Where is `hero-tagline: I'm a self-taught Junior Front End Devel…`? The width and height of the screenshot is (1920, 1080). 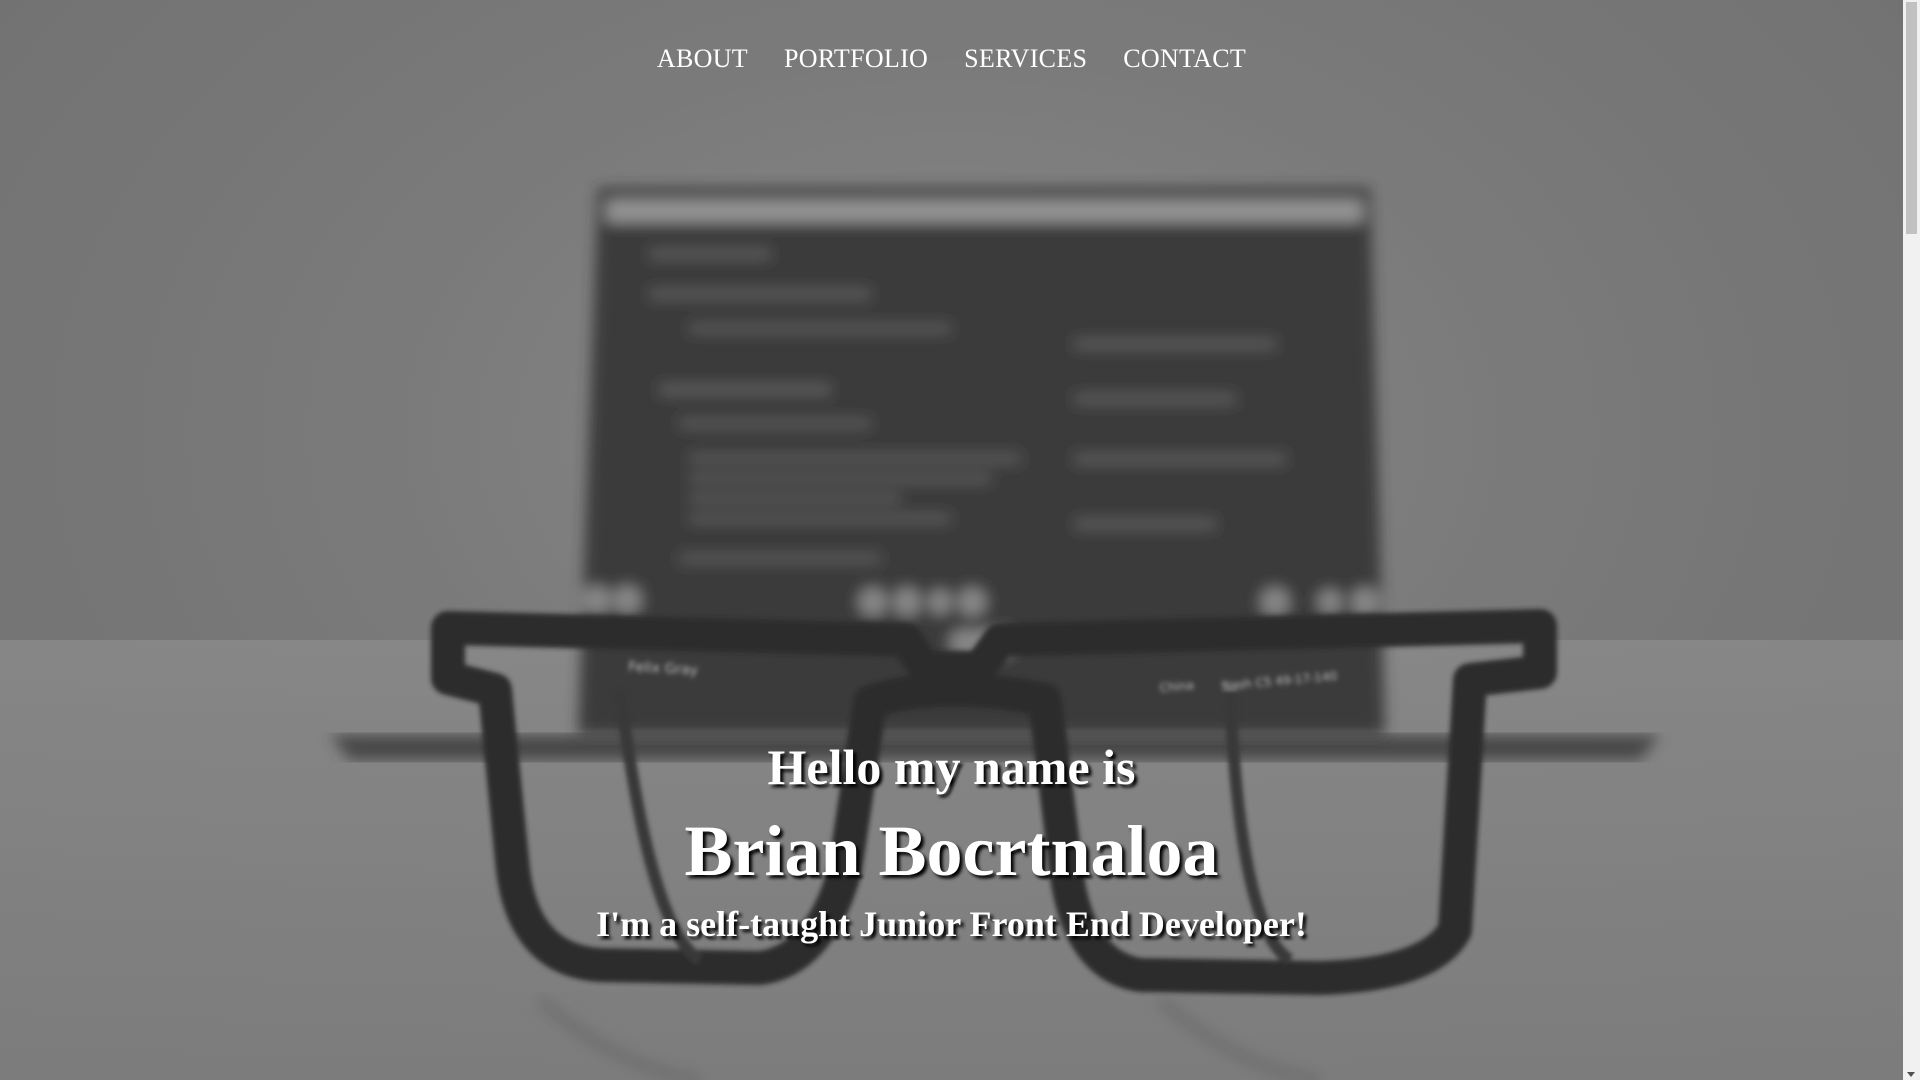
hero-tagline: I'm a self-taught Junior Front End Devel… is located at coordinates (951, 924).